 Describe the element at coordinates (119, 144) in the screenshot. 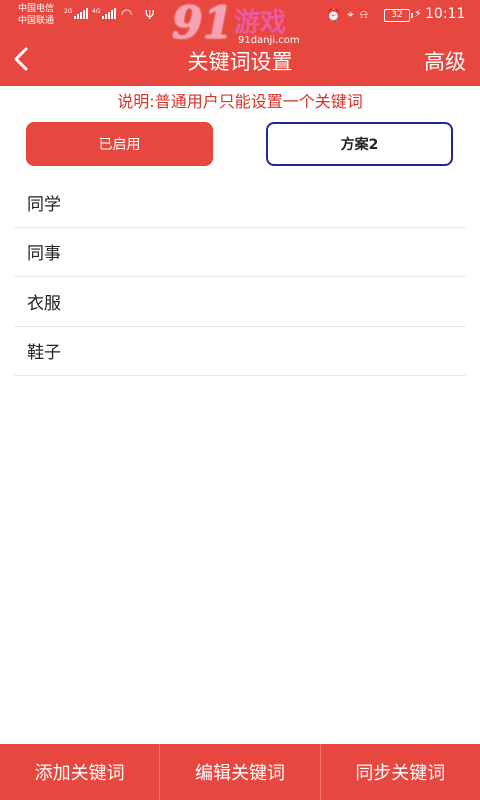

I see `scheme-enabled-button: 已启用` at that location.